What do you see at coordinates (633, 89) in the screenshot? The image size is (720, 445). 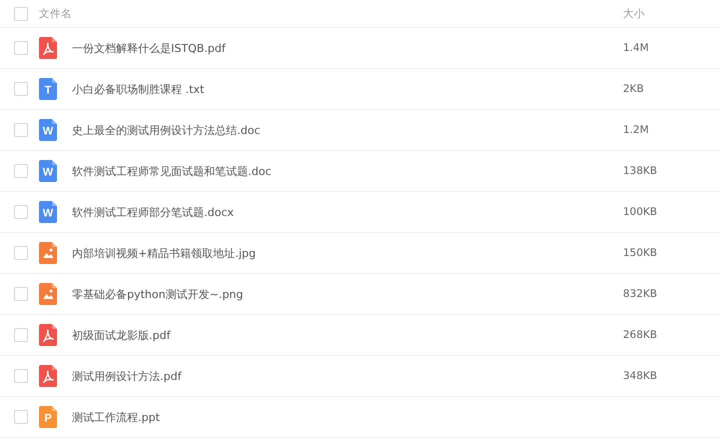 I see `file-size: 2KB` at bounding box center [633, 89].